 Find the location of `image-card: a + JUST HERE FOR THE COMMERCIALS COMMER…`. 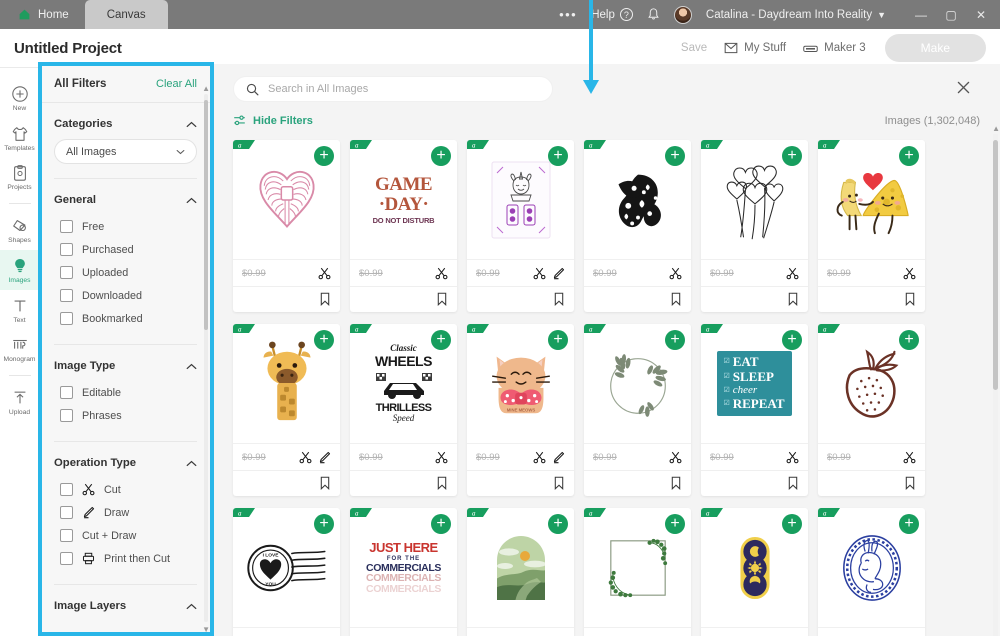

image-card: a + JUST HERE FOR THE COMMERCIALS COMMER… is located at coordinates (403, 572).